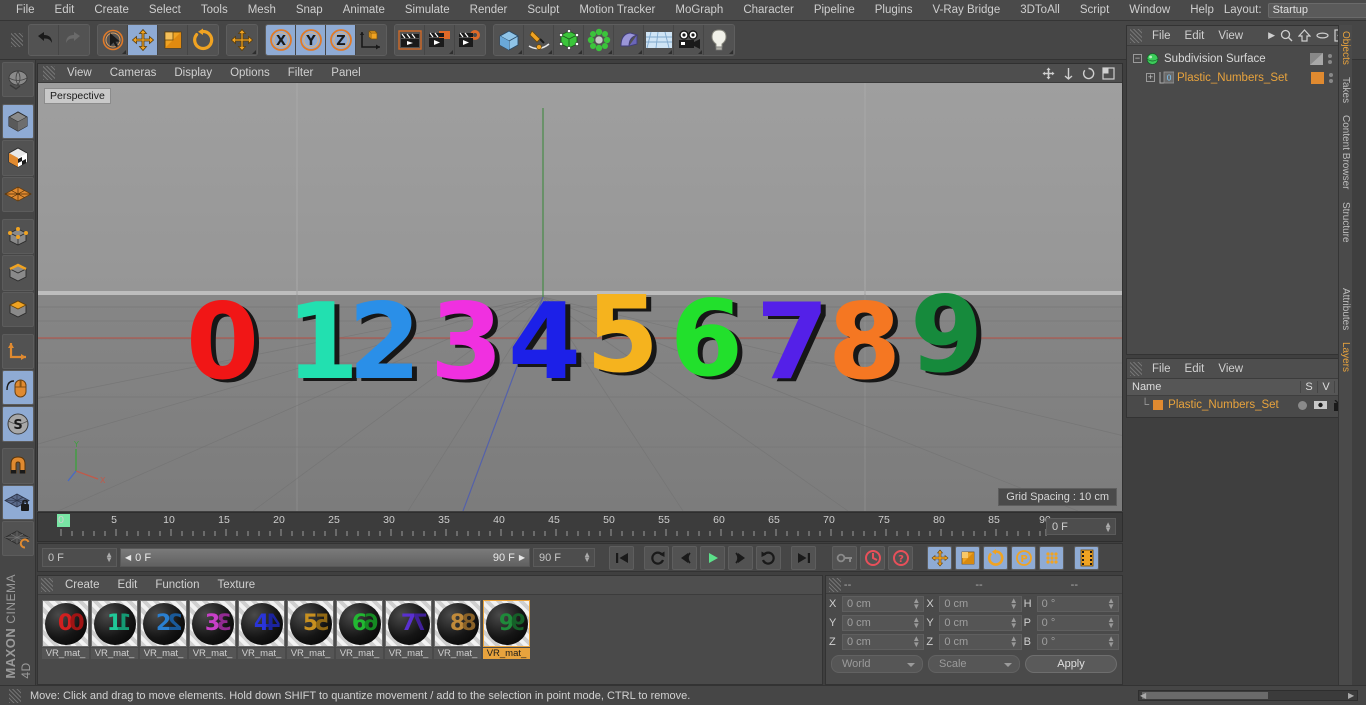  What do you see at coordinates (143, 40) in the screenshot?
I see `move-tool` at bounding box center [143, 40].